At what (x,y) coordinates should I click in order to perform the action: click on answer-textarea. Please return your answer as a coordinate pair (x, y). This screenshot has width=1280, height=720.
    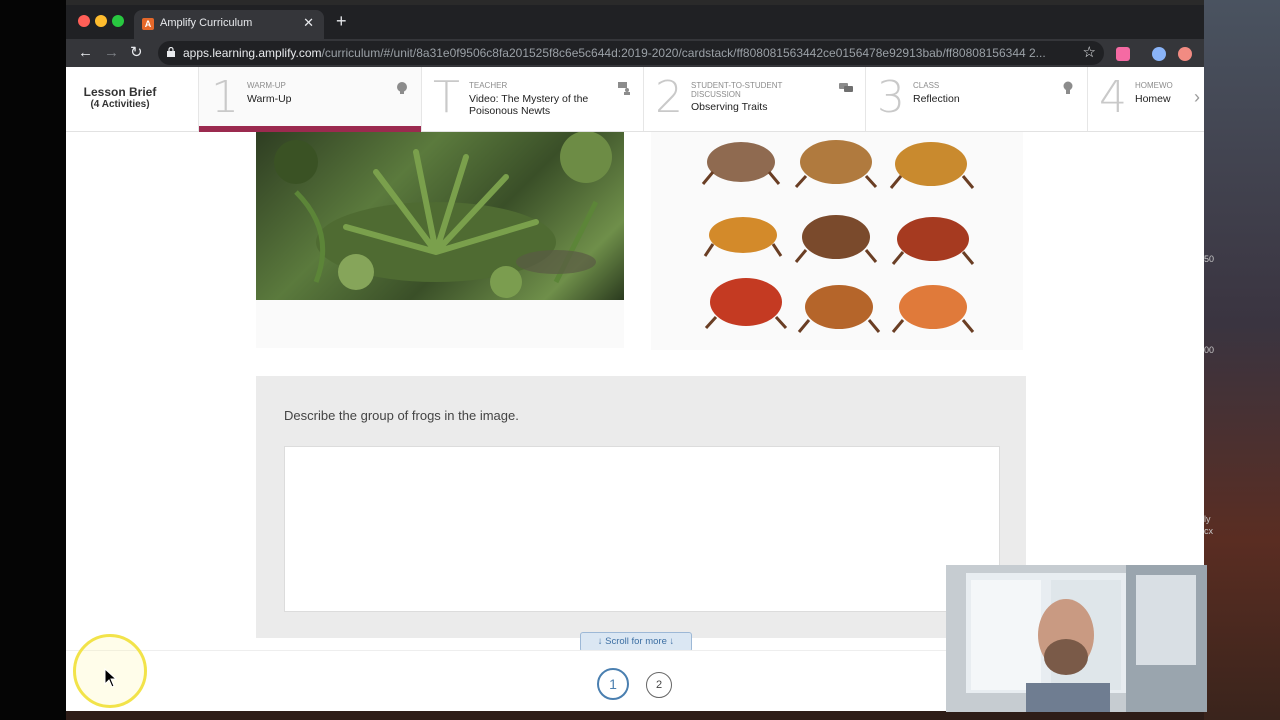
    Looking at the image, I should click on (642, 529).